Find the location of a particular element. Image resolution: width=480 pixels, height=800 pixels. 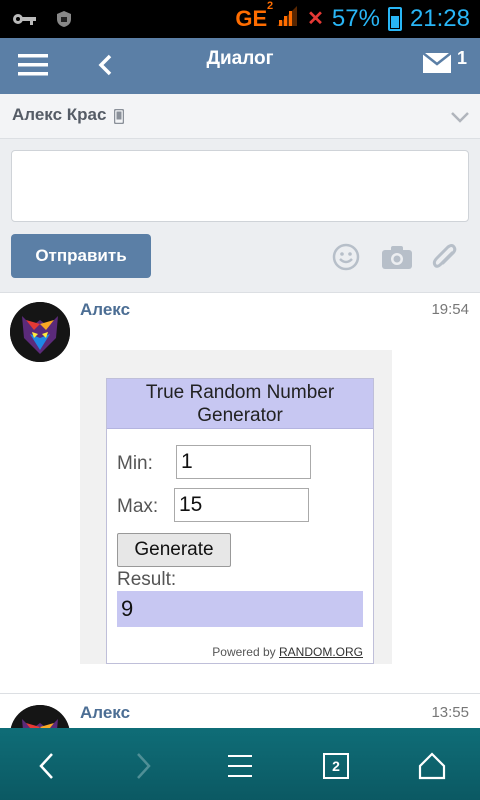

message-input is located at coordinates (240, 186).